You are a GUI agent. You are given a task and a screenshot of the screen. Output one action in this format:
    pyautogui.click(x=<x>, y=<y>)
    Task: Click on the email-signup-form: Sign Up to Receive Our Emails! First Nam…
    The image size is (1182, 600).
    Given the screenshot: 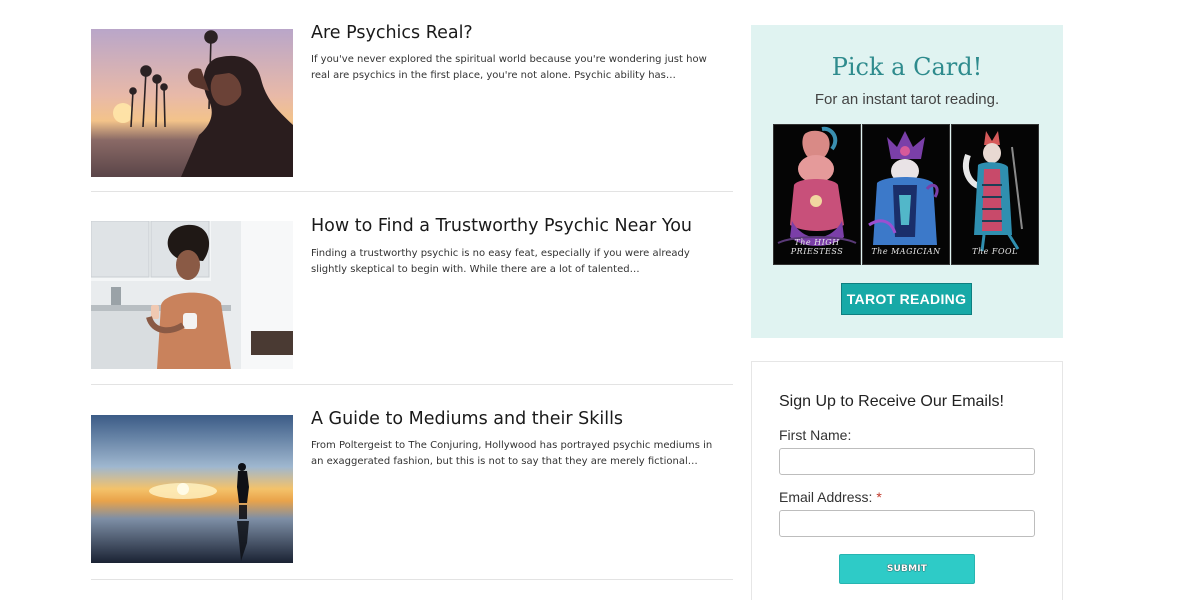 What is the action you would take?
    pyautogui.click(x=907, y=480)
    